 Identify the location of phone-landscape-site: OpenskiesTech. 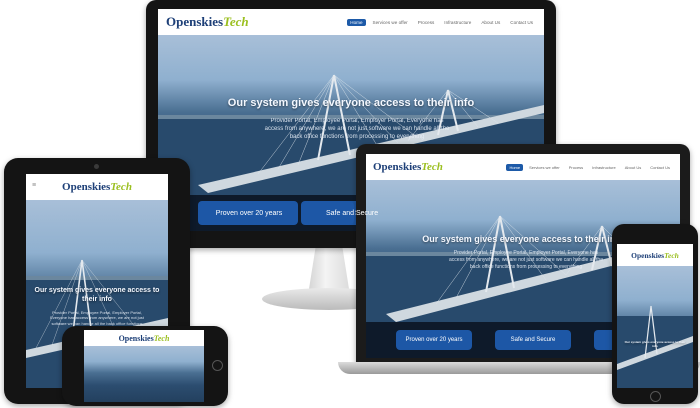
(144, 366).